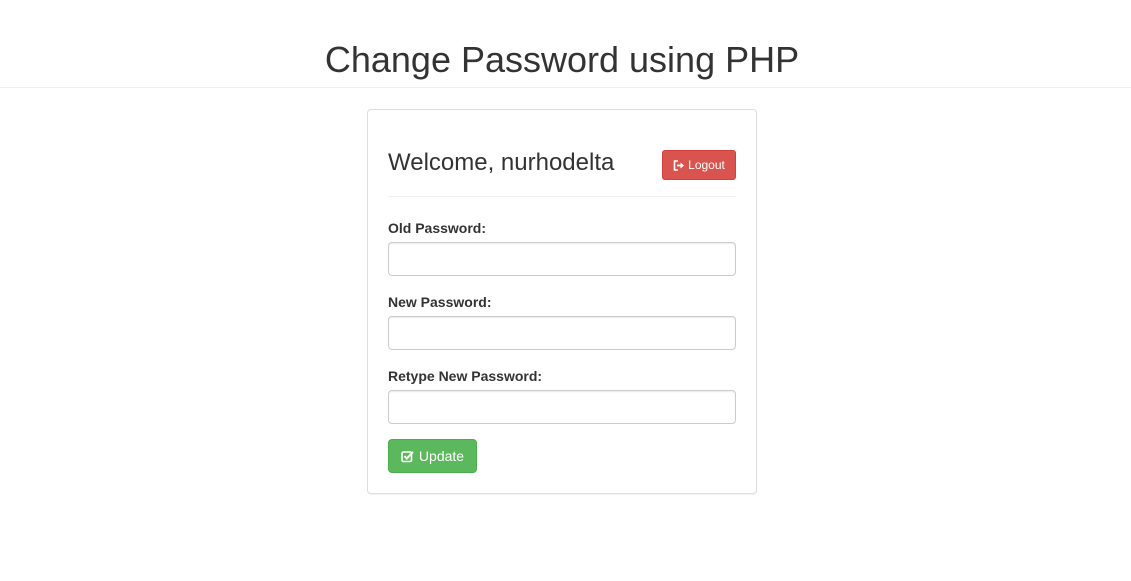 This screenshot has width=1131, height=581. What do you see at coordinates (562, 407) in the screenshot?
I see `retype-password-input` at bounding box center [562, 407].